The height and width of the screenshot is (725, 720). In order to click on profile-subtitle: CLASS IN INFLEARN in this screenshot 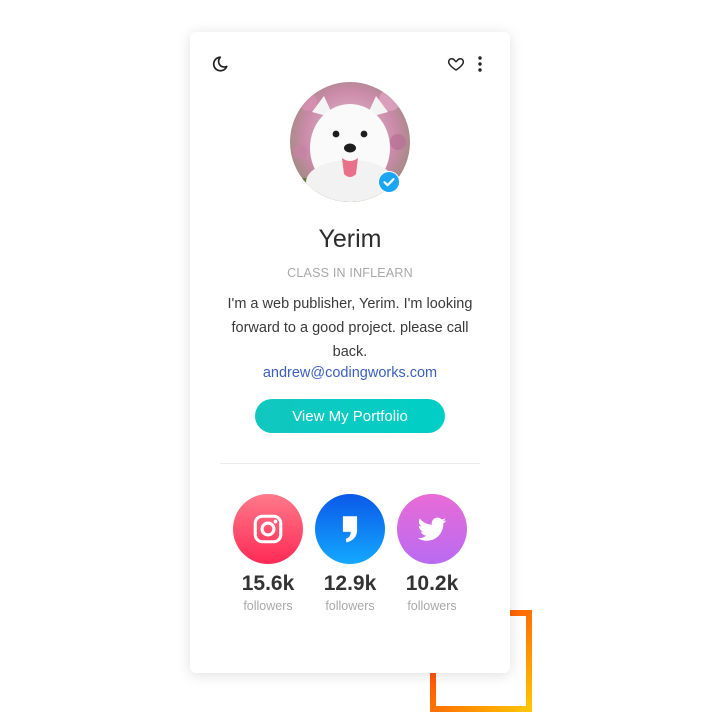, I will do `click(350, 273)`.